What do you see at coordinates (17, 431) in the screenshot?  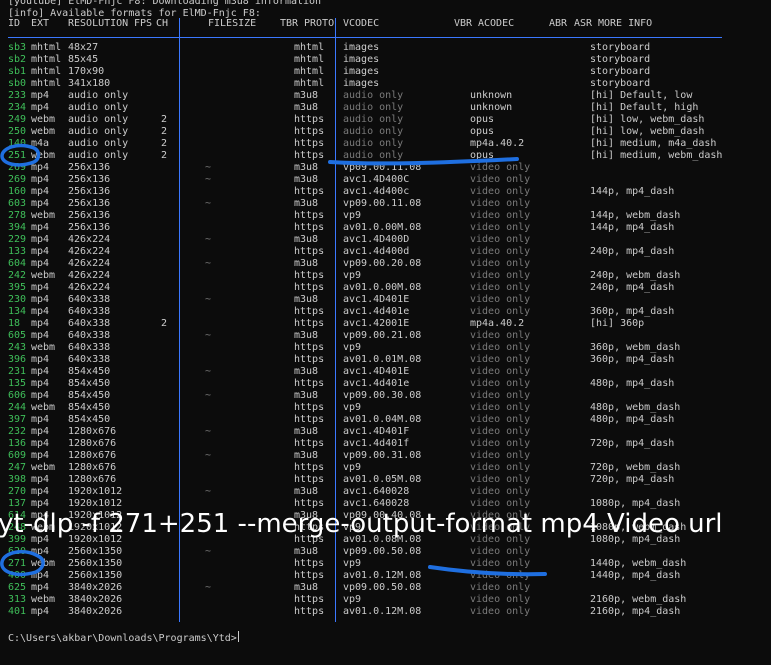 I see `cell-id: 232` at bounding box center [17, 431].